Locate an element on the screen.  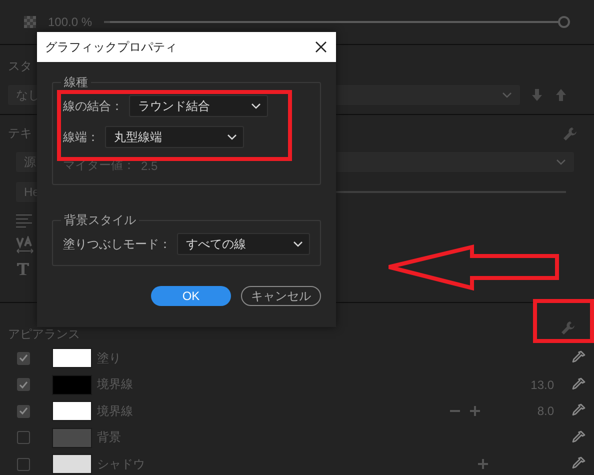
item-label: 塗り is located at coordinates (109, 358).